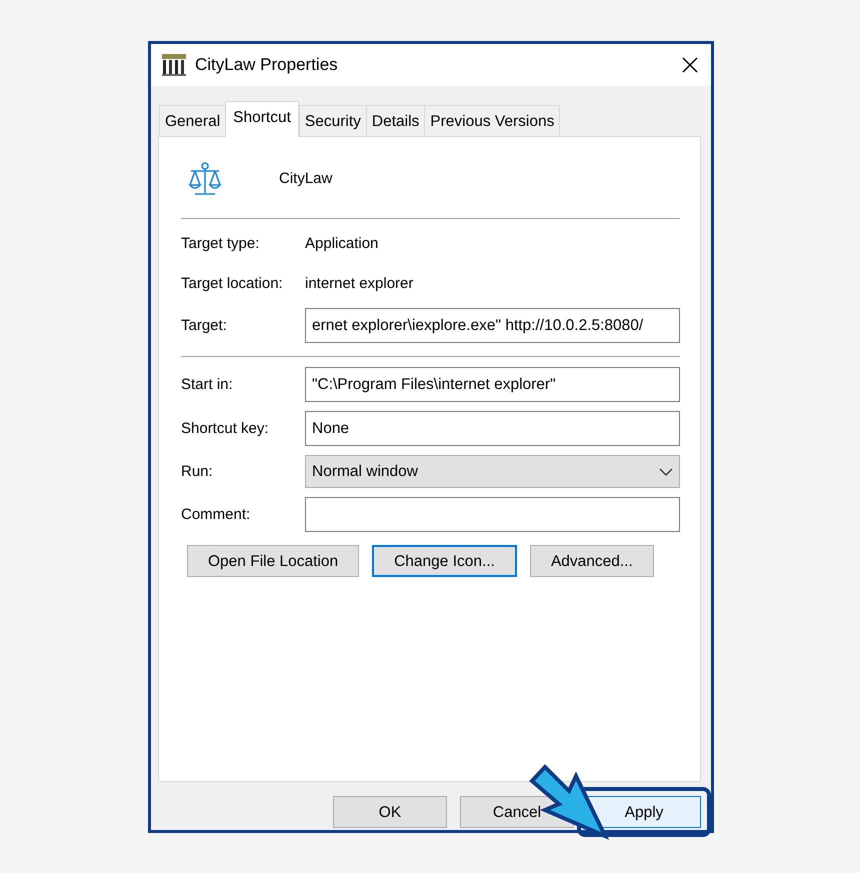 Image resolution: width=860 pixels, height=873 pixels. What do you see at coordinates (197, 472) in the screenshot?
I see `field-label: Run:` at bounding box center [197, 472].